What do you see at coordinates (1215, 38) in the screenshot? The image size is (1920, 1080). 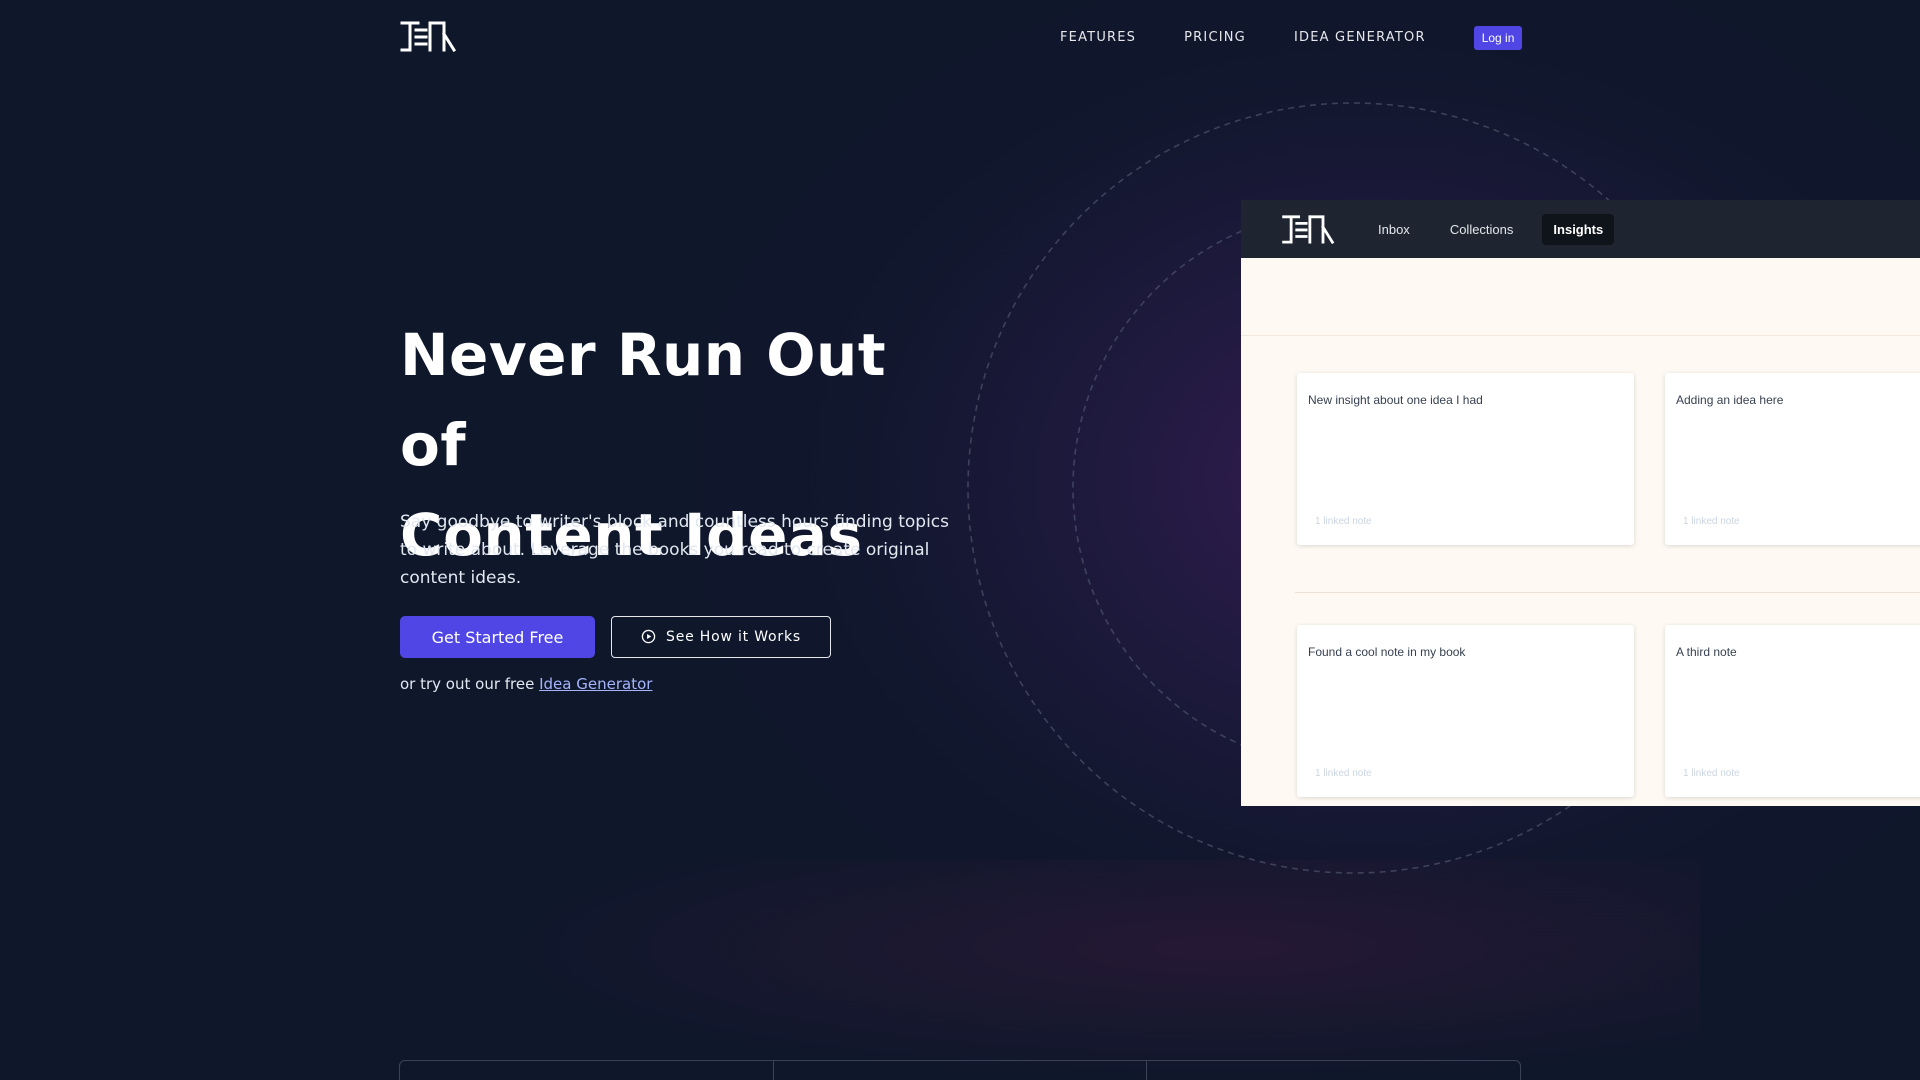 I see `nav-pricing-link: PRICING` at bounding box center [1215, 38].